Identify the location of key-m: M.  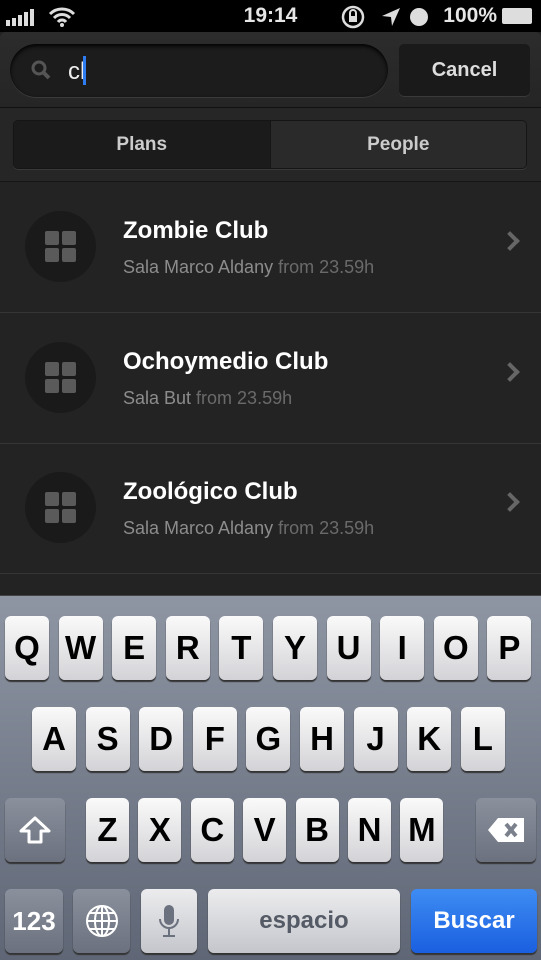
(422, 830).